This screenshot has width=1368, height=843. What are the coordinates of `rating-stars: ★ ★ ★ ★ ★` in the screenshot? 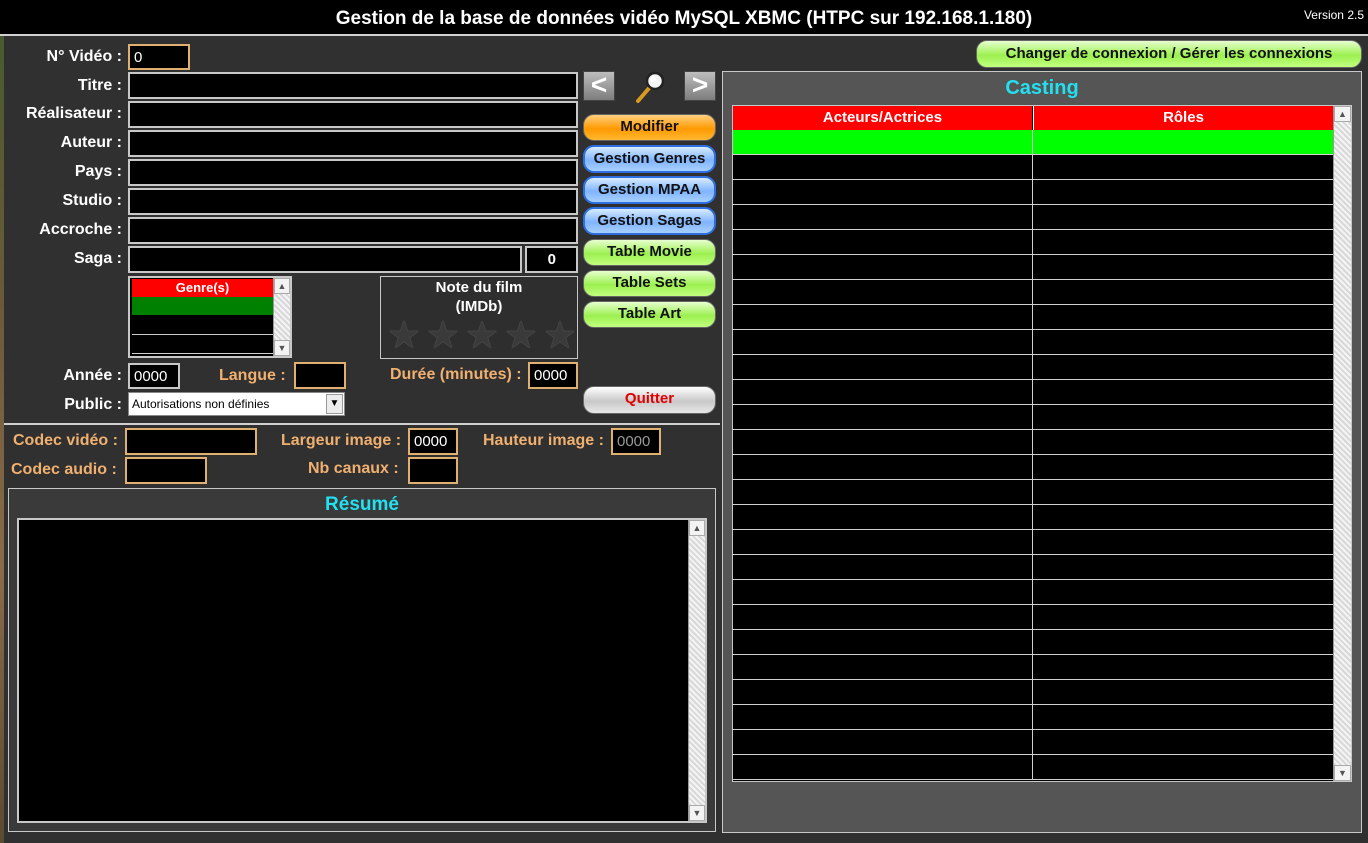 It's located at (482, 337).